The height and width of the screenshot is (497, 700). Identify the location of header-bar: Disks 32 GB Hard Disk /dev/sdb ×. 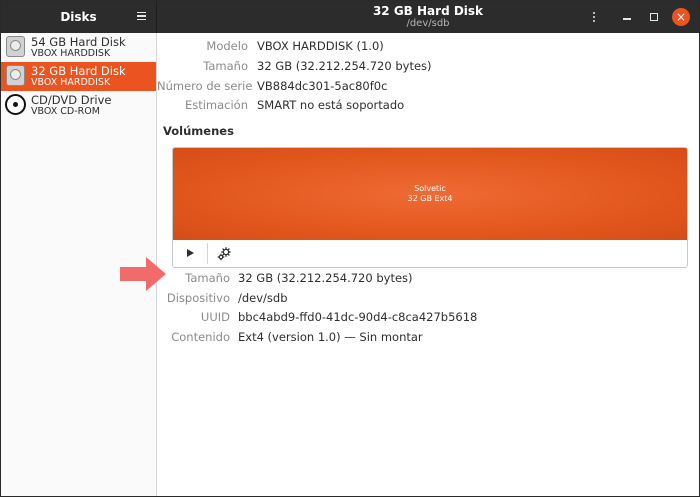
(350, 17).